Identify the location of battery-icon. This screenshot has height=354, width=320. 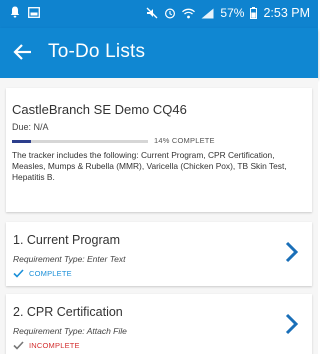
(254, 13).